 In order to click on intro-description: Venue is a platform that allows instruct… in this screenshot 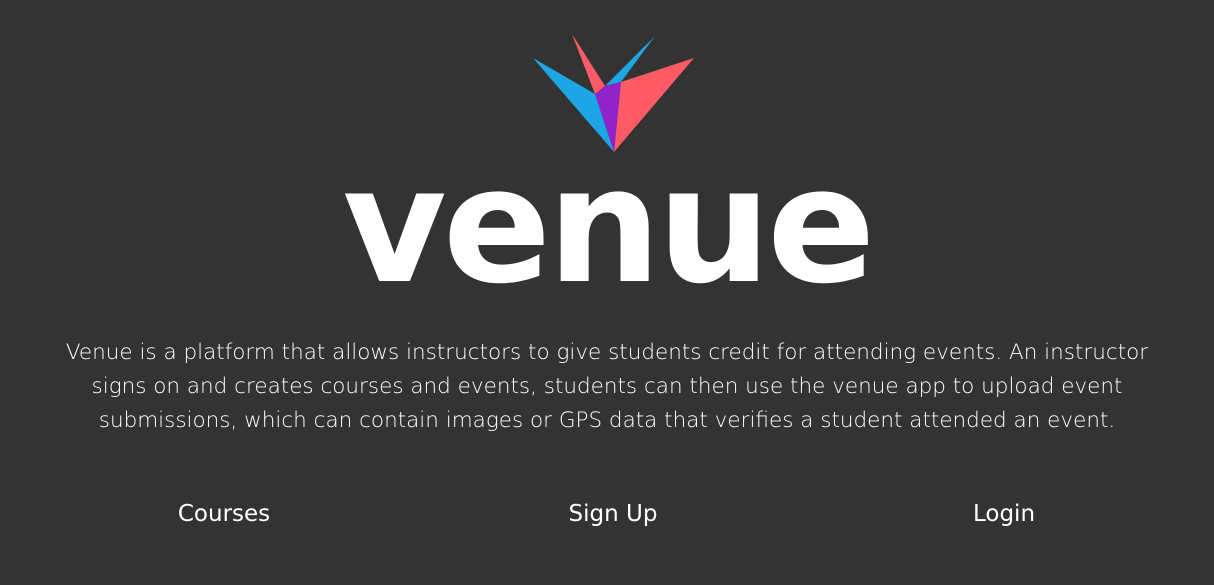, I will do `click(607, 386)`.